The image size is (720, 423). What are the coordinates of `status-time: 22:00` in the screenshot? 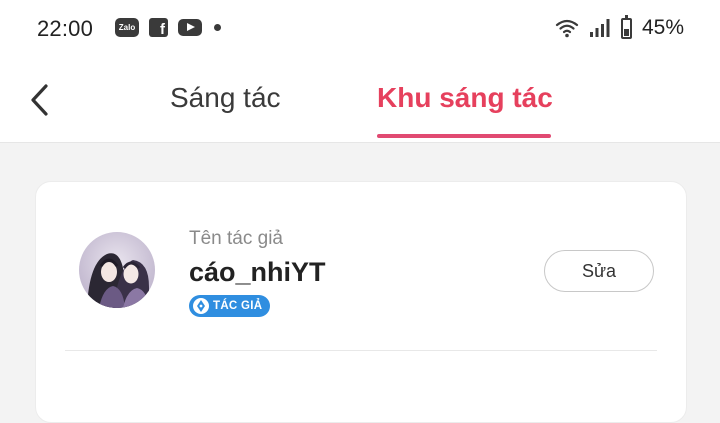 It's located at (65, 28).